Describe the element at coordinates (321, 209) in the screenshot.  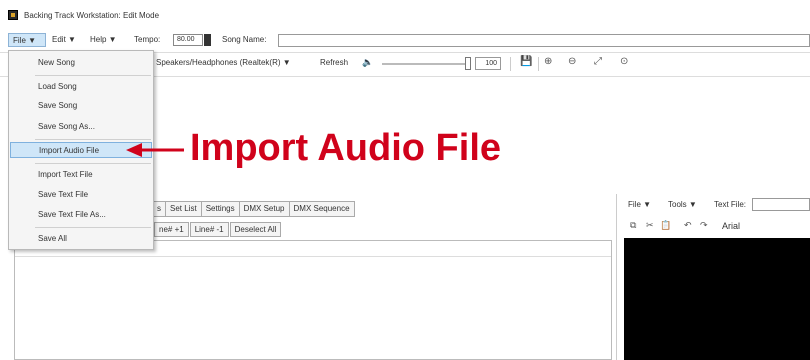
I see `tab-dmx-sequence: DMX Sequence` at that location.